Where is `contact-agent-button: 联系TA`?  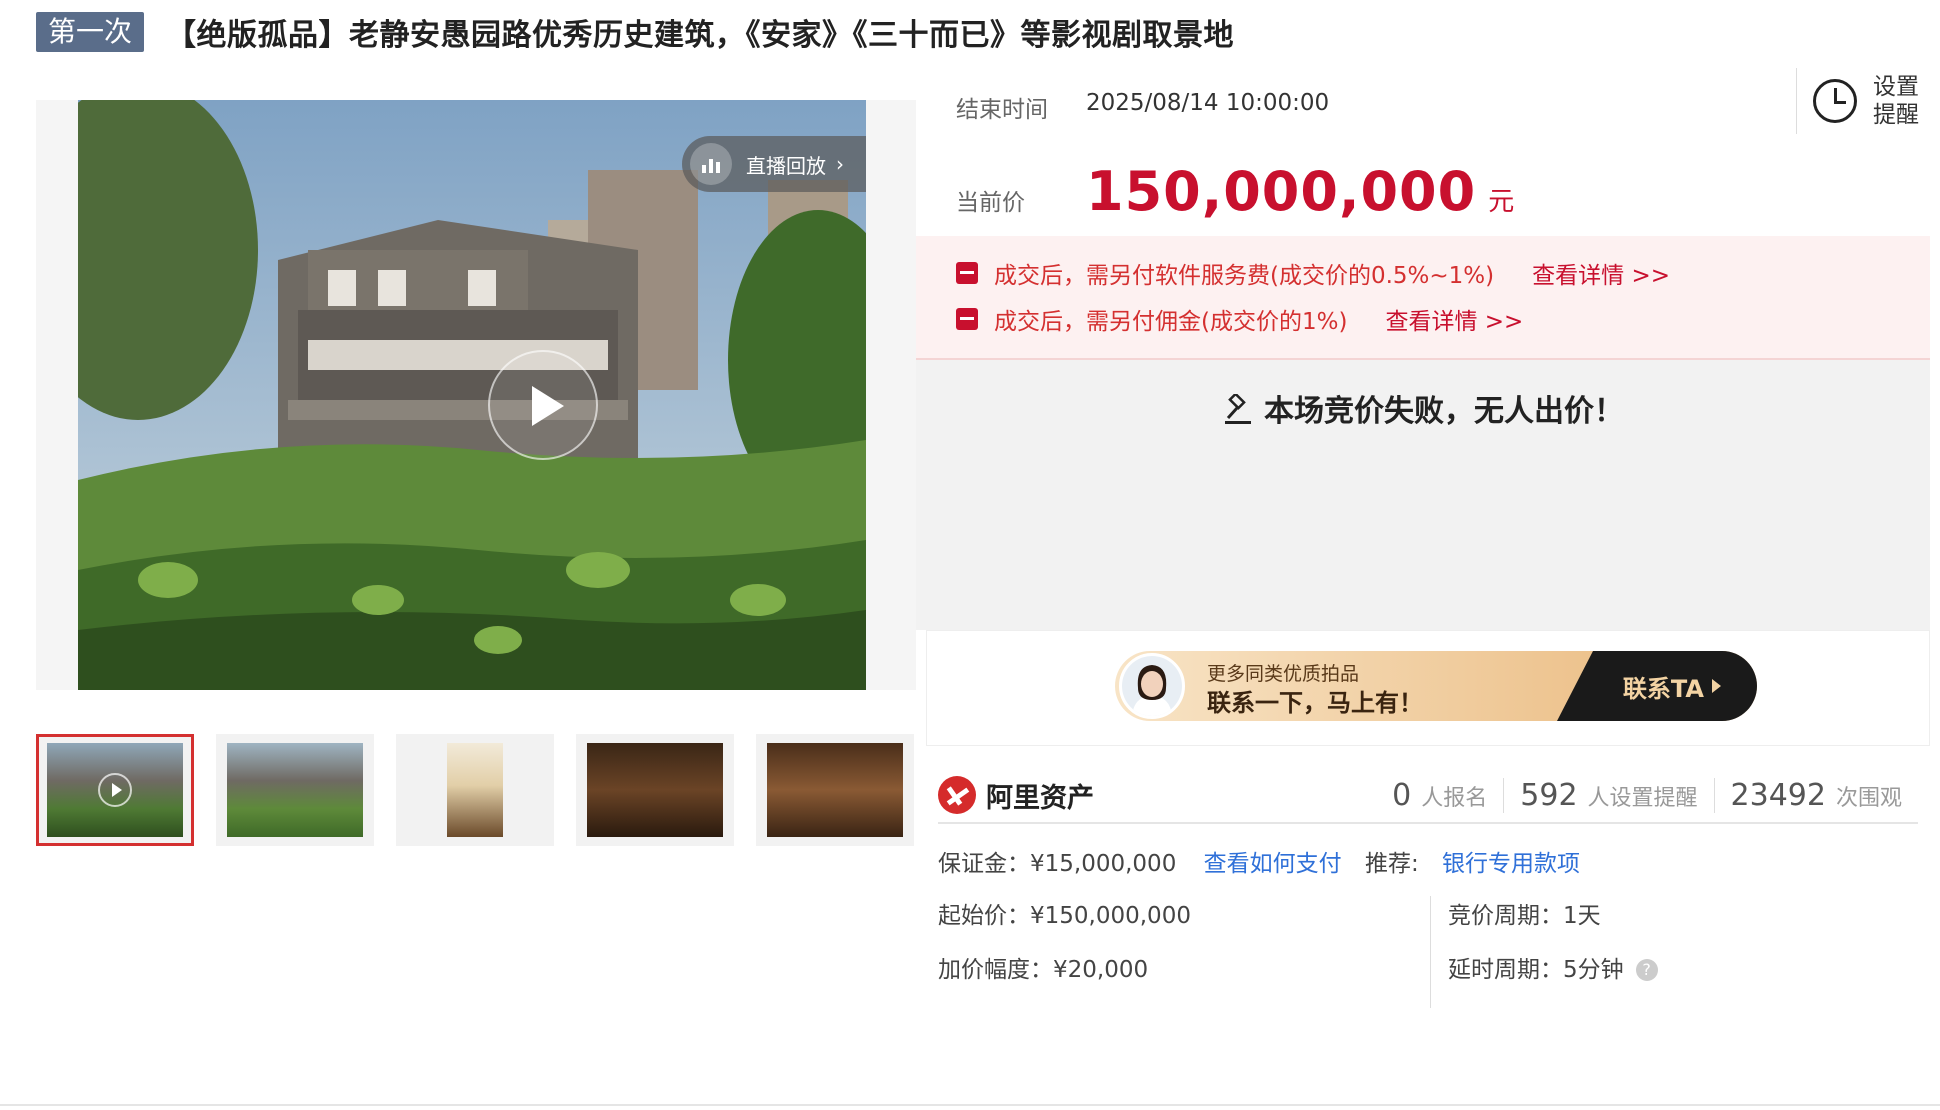
contact-agent-button: 联系TA is located at coordinates (1657, 686).